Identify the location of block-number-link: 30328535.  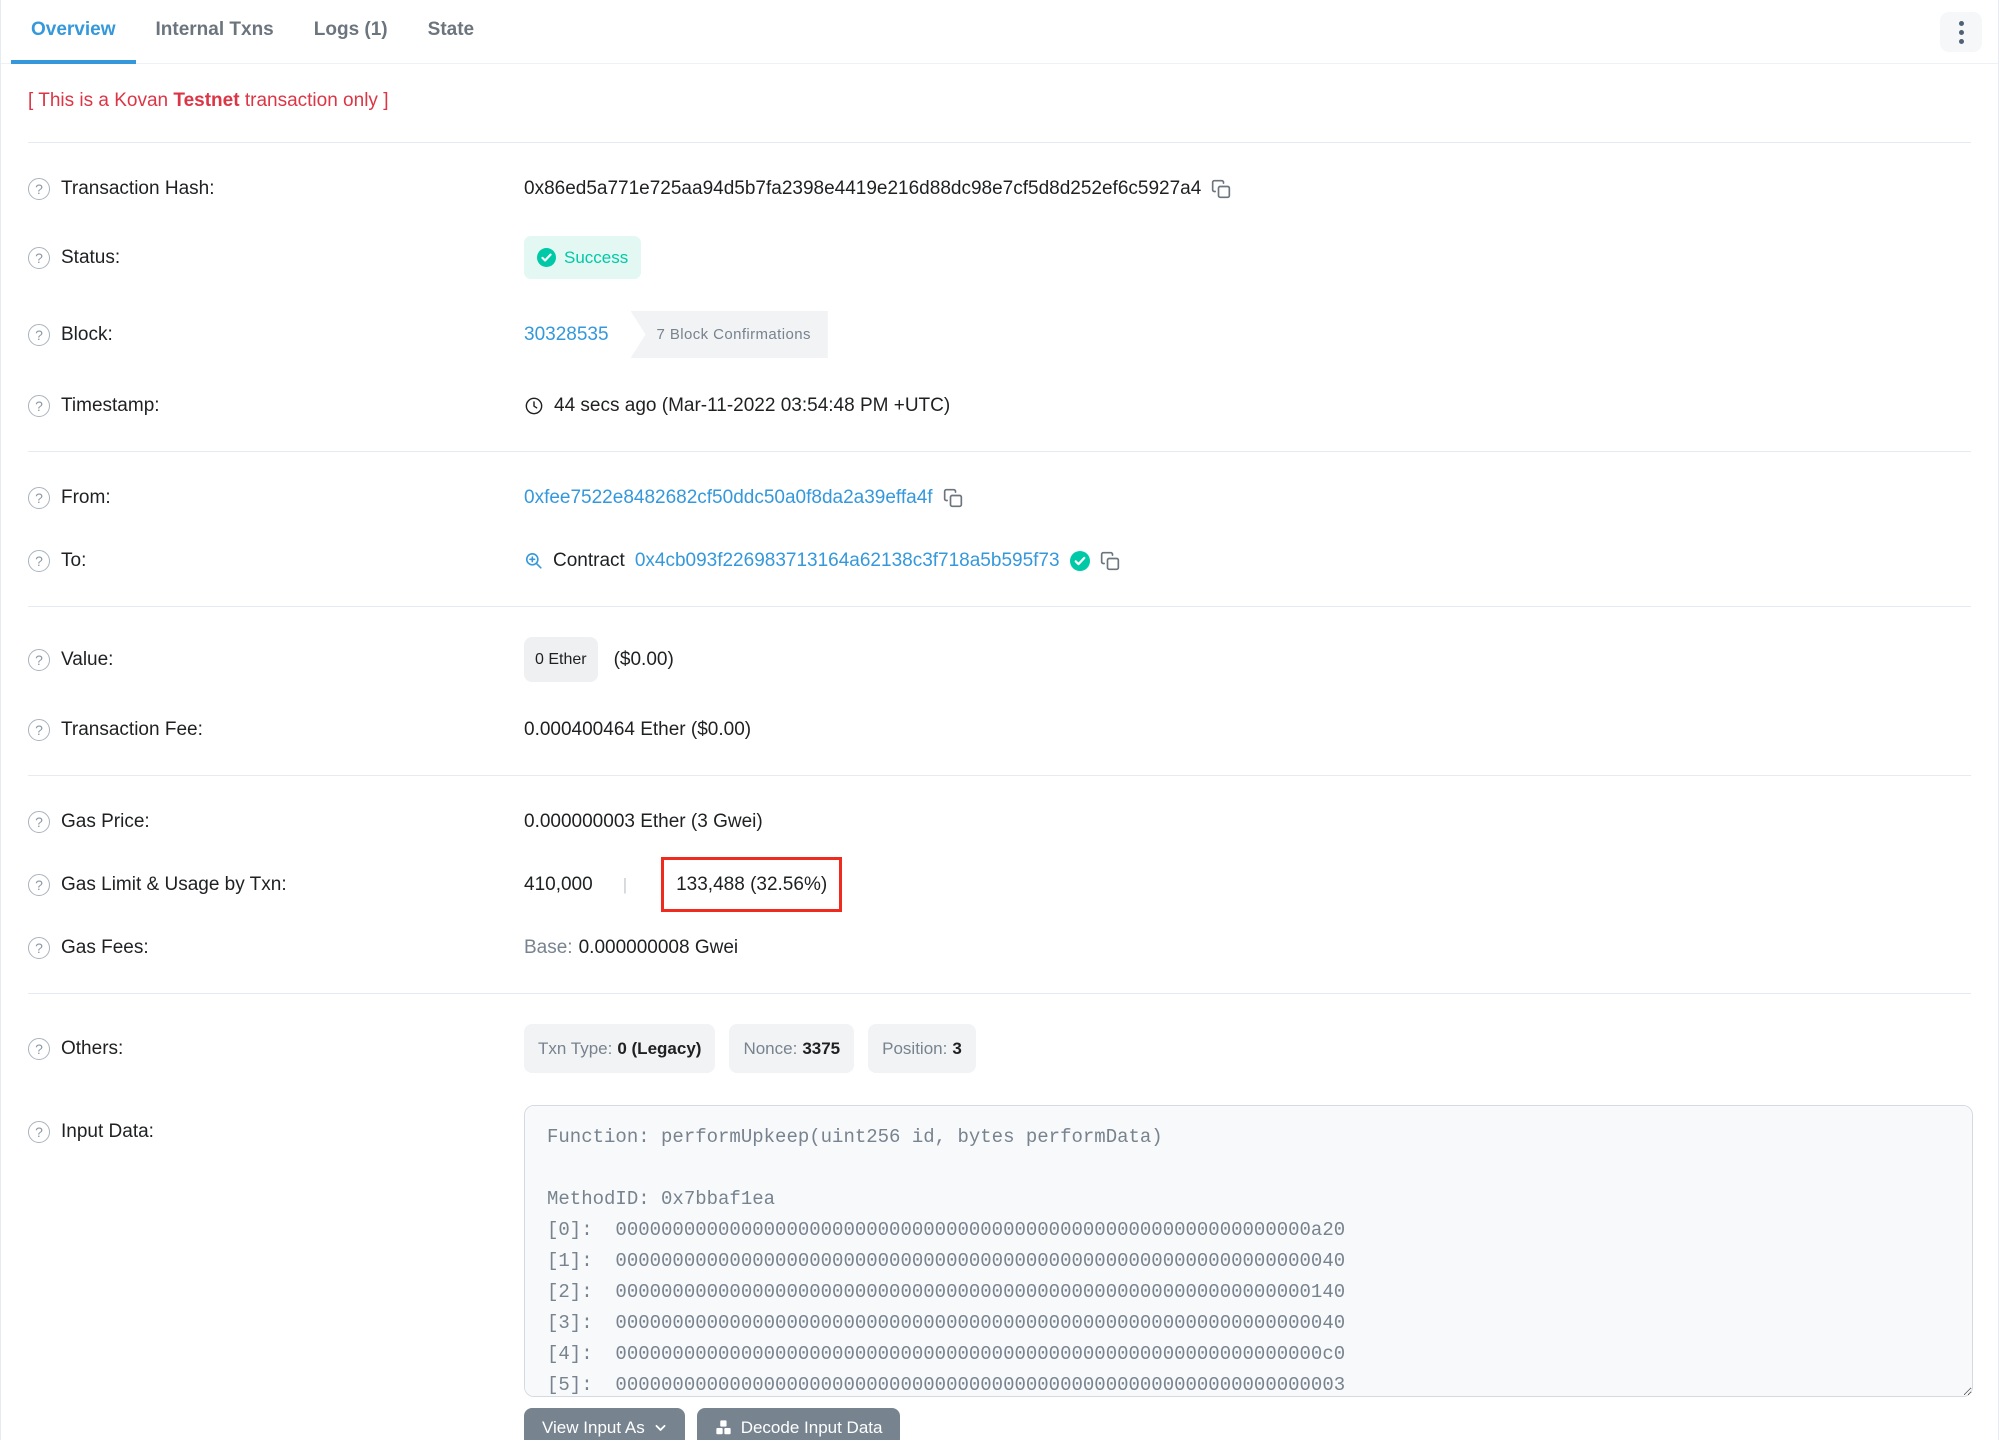
(566, 334).